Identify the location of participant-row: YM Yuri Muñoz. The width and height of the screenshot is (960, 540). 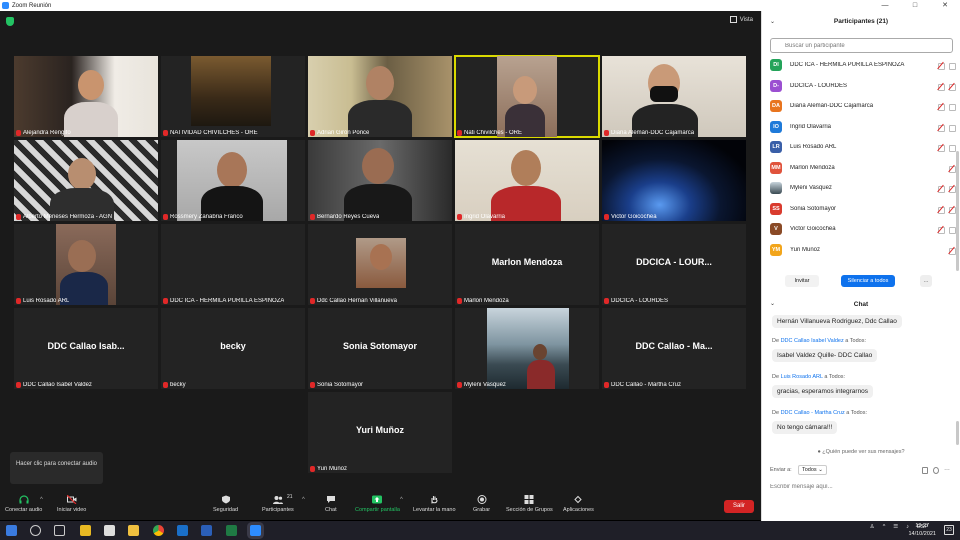
(863, 250).